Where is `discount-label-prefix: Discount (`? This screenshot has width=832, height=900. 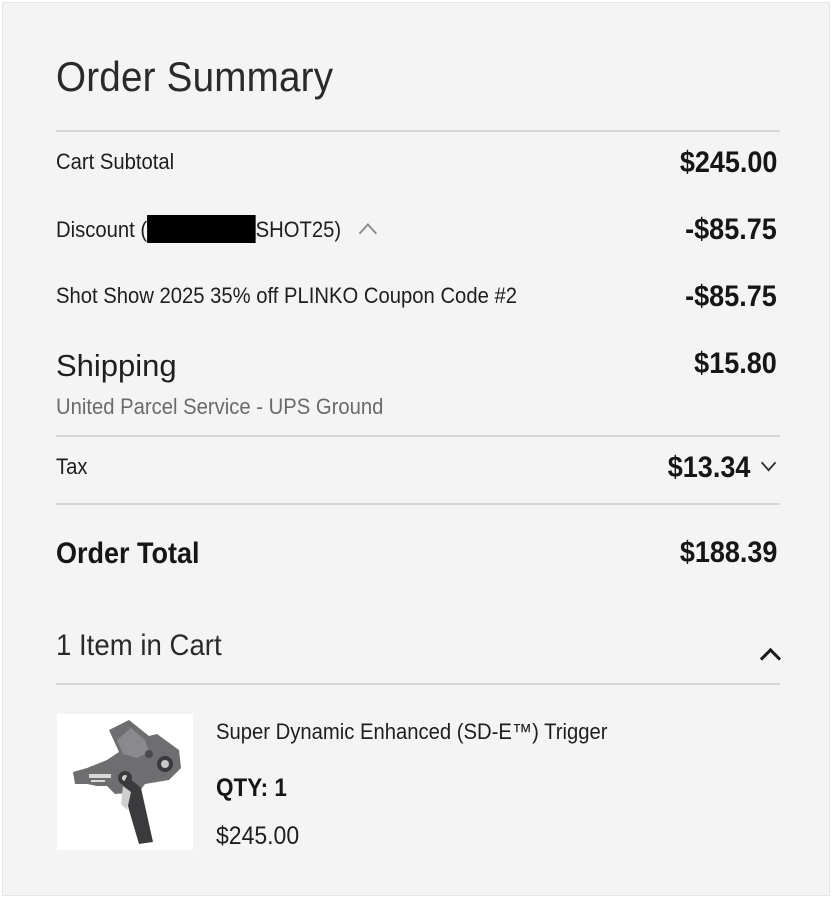 discount-label-prefix: Discount ( is located at coordinates (102, 229).